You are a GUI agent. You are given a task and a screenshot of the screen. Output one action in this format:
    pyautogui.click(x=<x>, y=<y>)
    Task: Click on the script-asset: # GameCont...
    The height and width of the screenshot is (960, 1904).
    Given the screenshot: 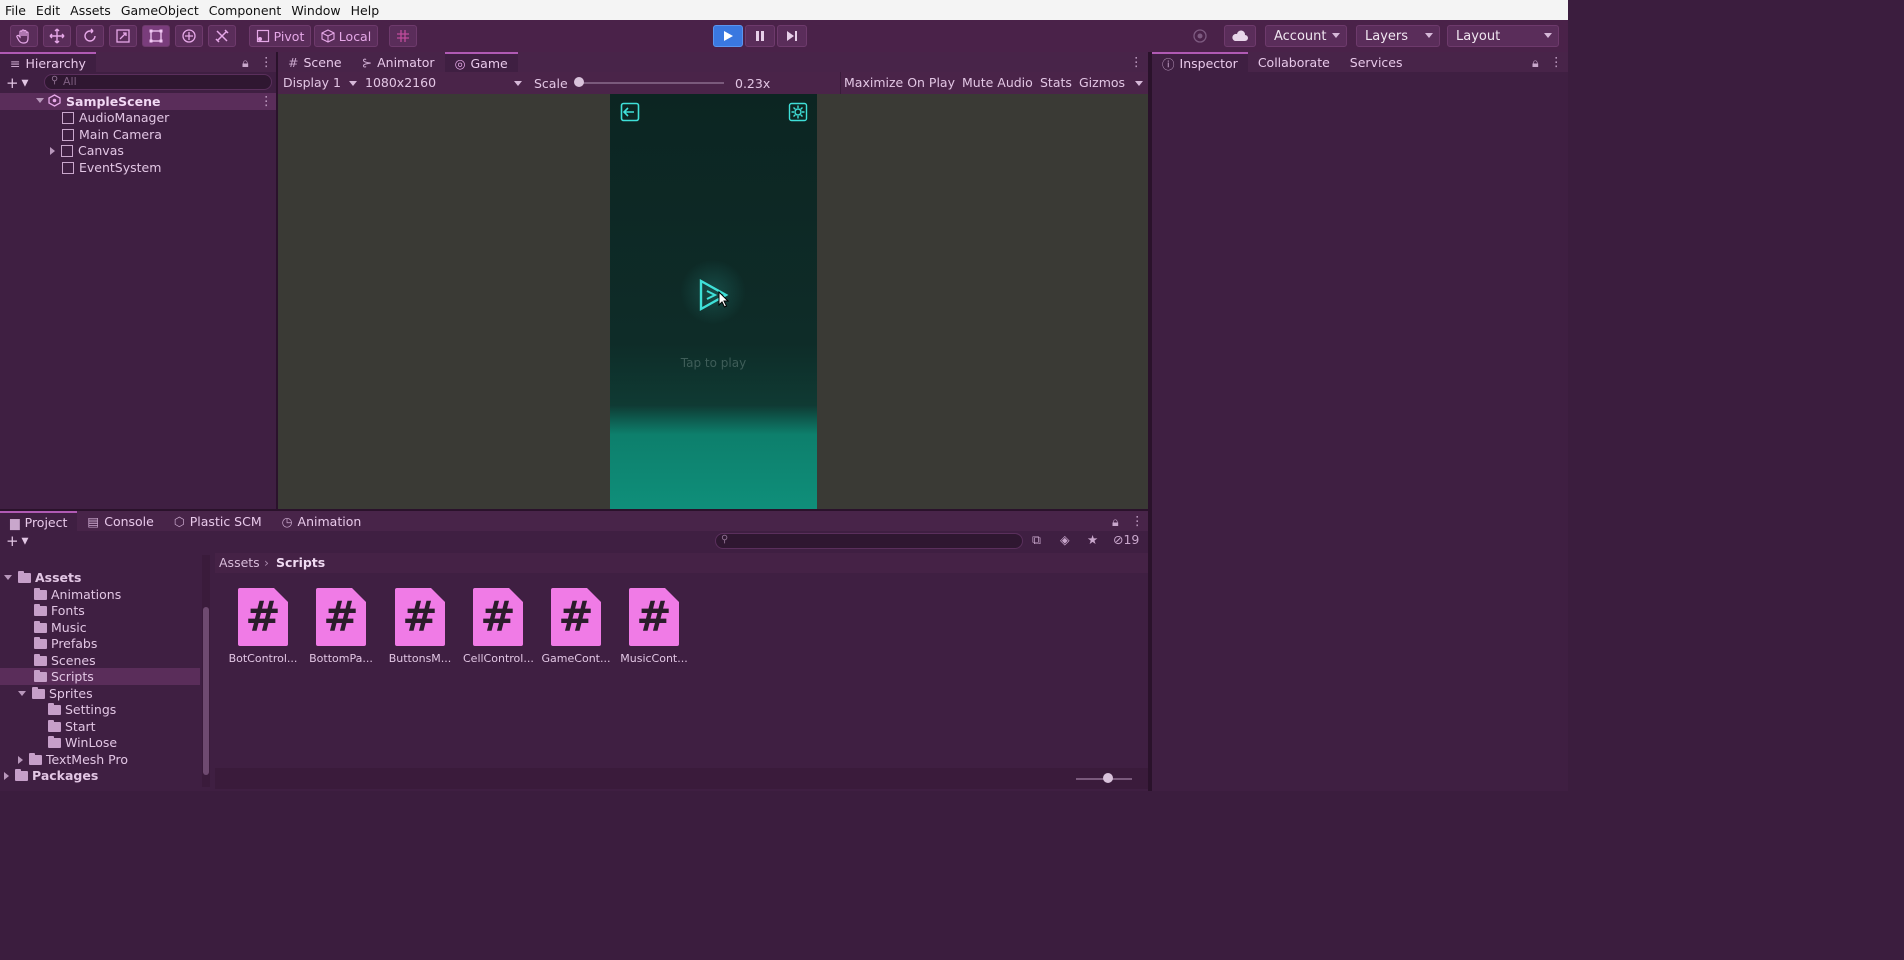 What is the action you would take?
    pyautogui.click(x=576, y=626)
    